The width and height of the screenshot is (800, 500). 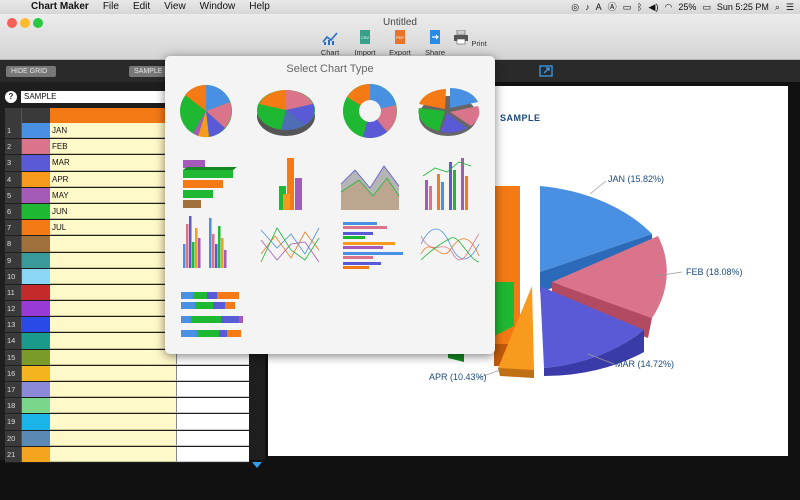 I want to click on chart-type-stacked-bar, so click(x=212, y=319).